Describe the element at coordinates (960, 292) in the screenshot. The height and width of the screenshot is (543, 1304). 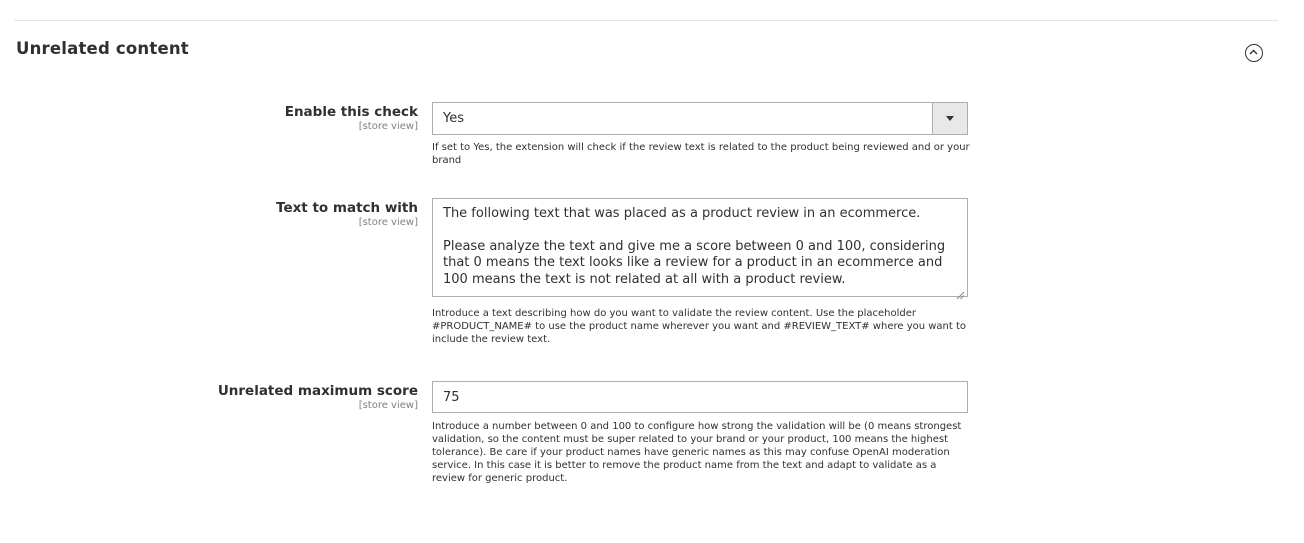
I see `resize-grip-icon` at that location.